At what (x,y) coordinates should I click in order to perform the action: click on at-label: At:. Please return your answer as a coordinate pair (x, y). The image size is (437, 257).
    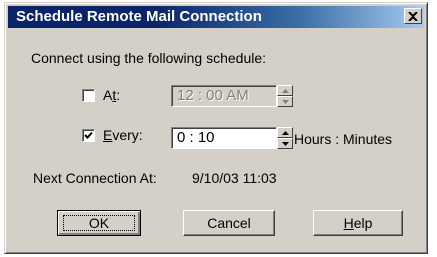
    Looking at the image, I should click on (111, 95).